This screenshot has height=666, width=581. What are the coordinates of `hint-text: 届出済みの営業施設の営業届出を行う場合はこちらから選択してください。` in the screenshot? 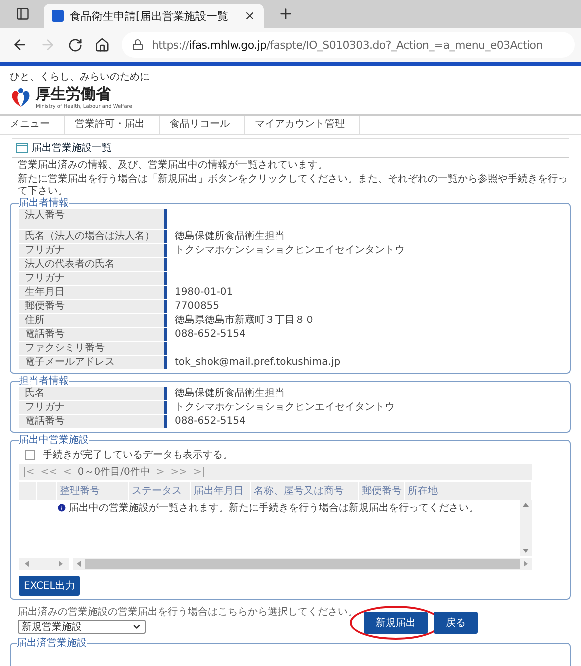 It's located at (188, 612).